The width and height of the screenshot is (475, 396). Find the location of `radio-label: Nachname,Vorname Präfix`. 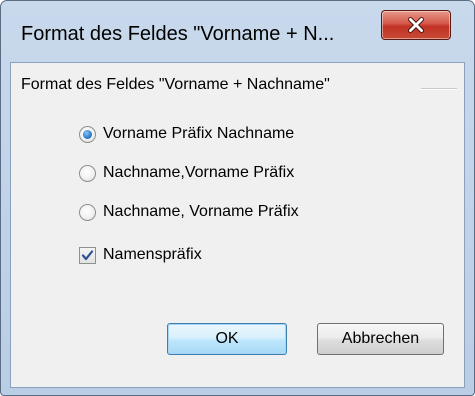

radio-label: Nachname,Vorname Präfix is located at coordinates (199, 172).